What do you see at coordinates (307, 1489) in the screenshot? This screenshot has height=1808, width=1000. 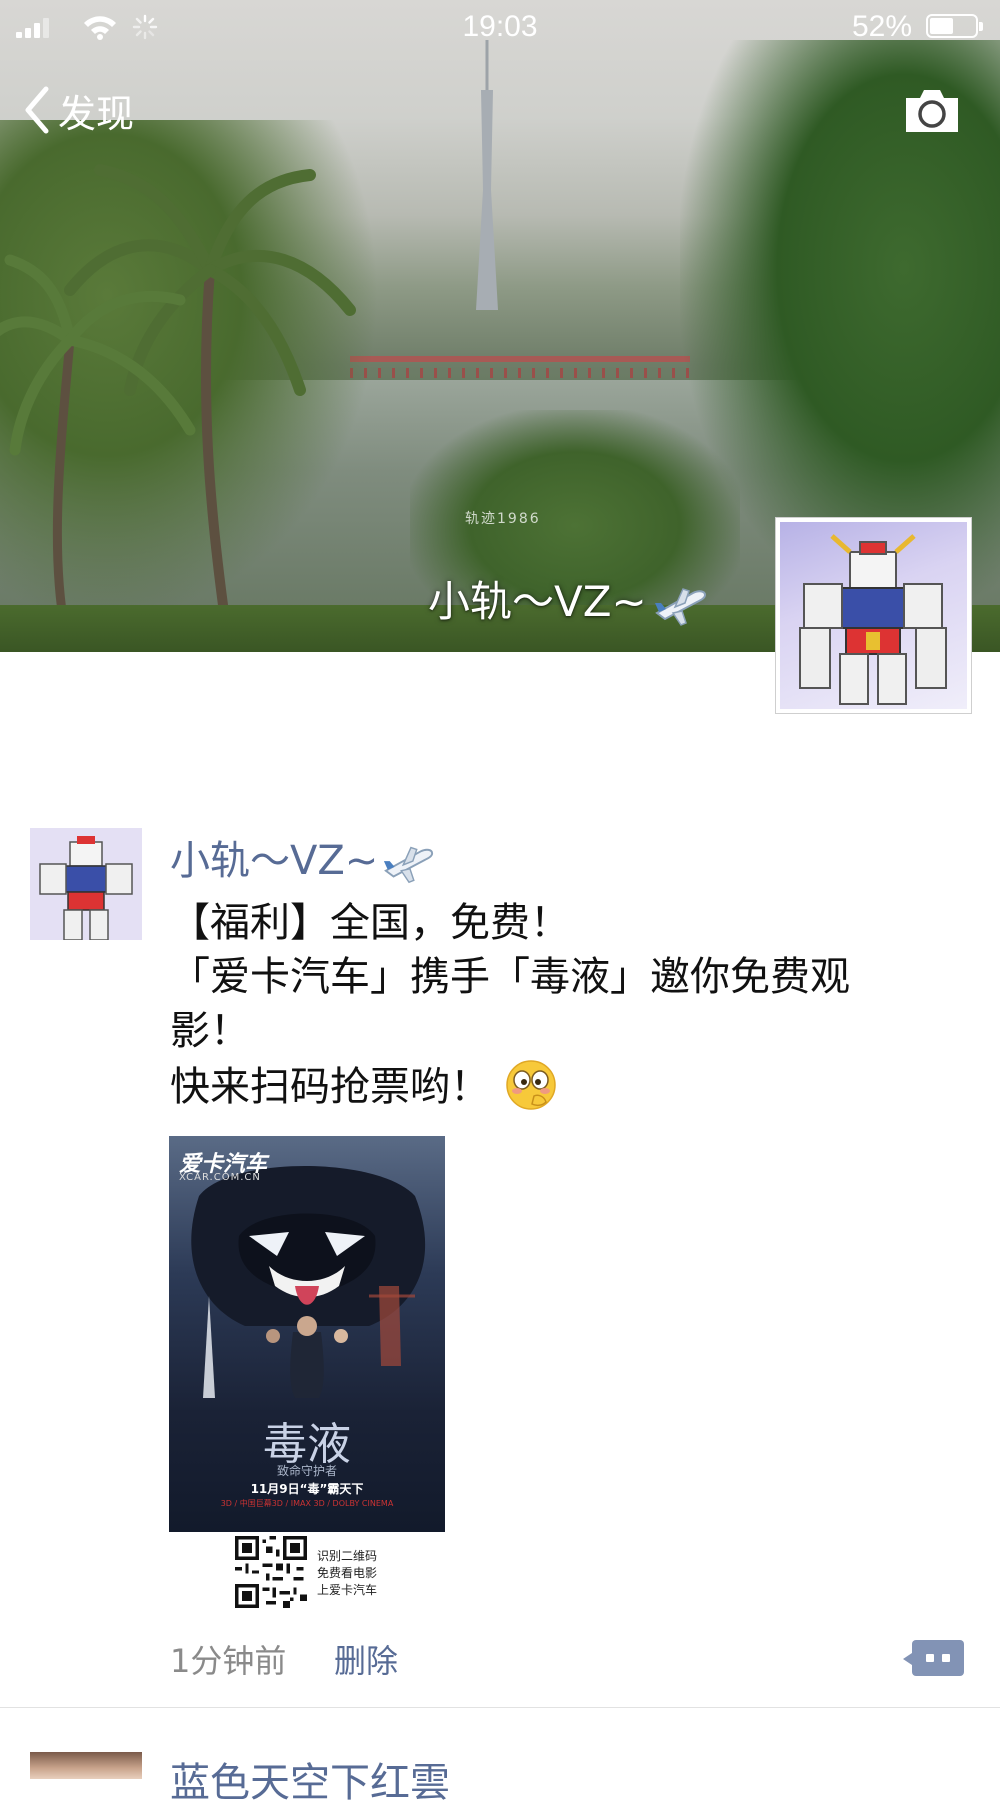 I see `poster-date: 11月9日“毒”霸天下` at bounding box center [307, 1489].